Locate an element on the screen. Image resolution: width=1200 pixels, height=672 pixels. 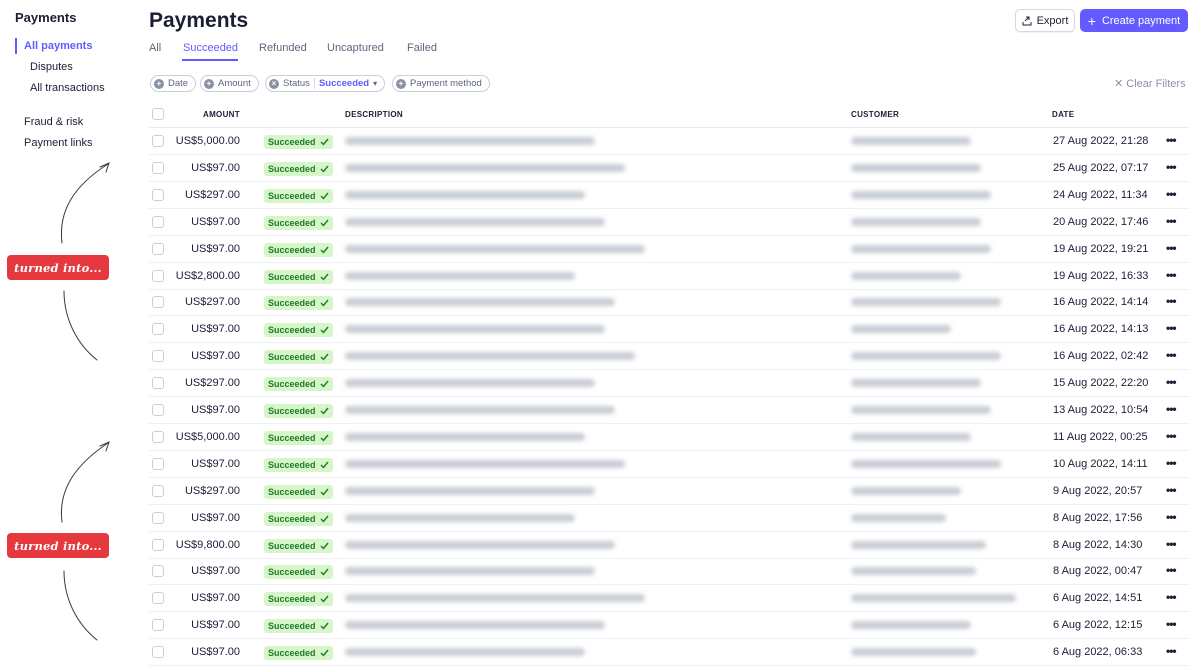
sidebar-item-fraud-risk: Fraud & risk is located at coordinates (53, 122).